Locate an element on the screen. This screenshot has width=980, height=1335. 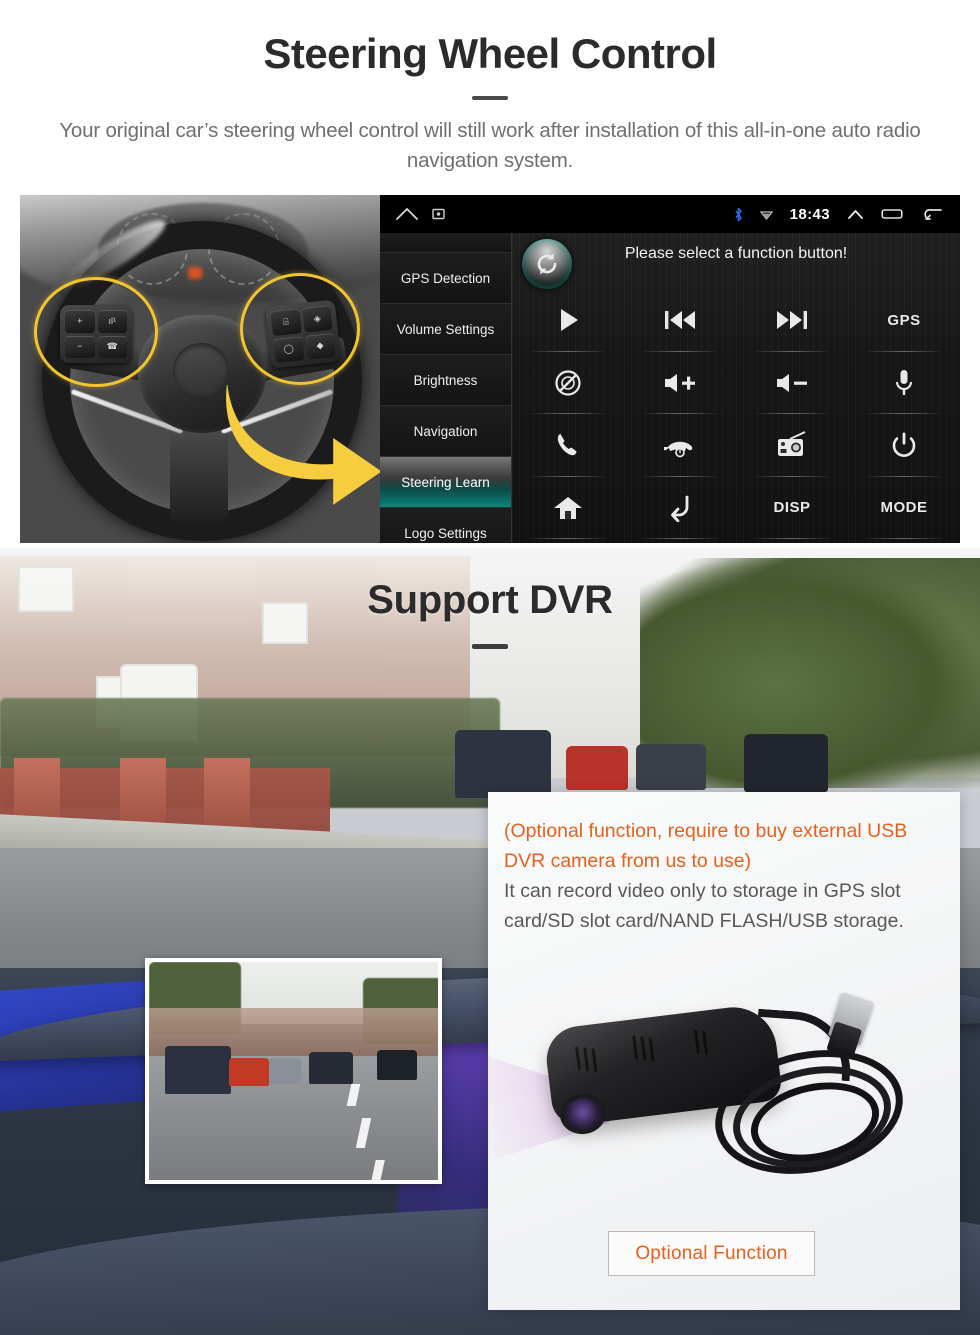
wifi-icon is located at coordinates (766, 214).